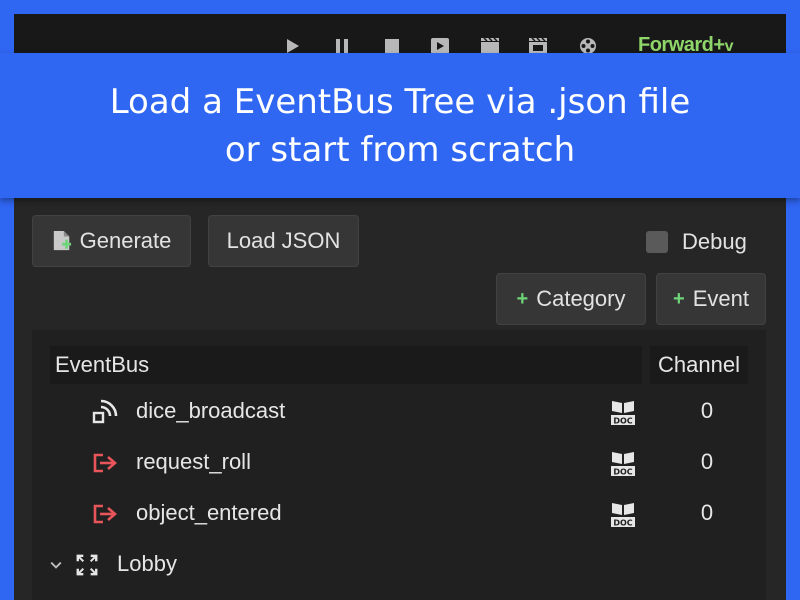  Describe the element at coordinates (581, 298) in the screenshot. I see `add-category-label: Category` at that location.